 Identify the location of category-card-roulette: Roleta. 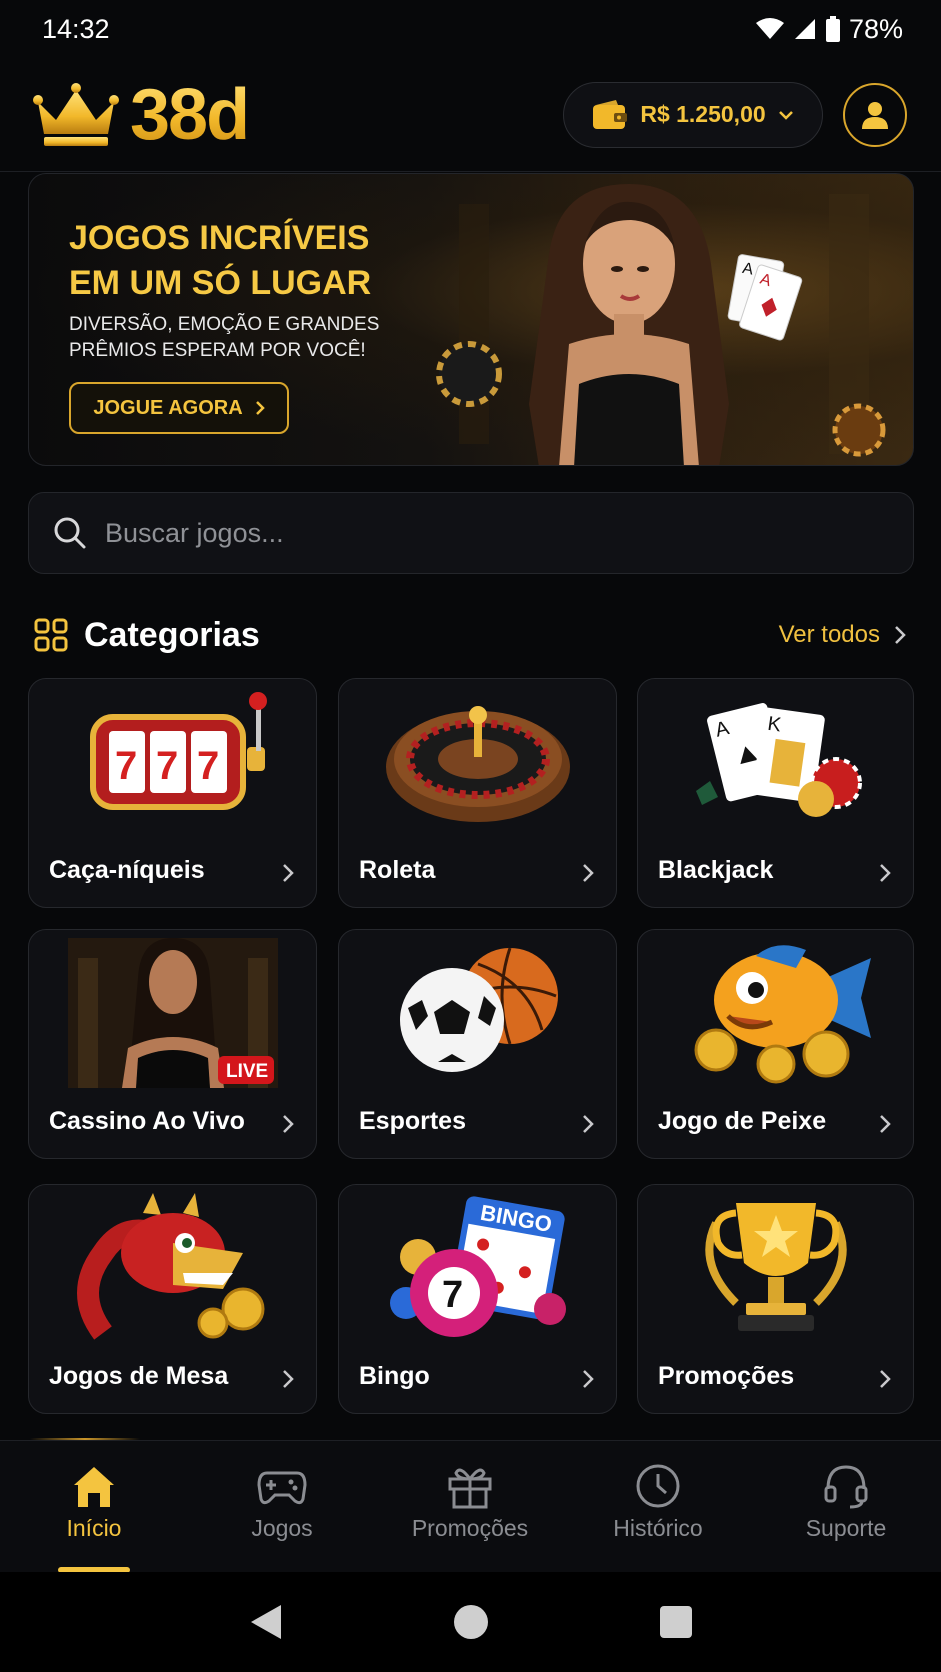
(477, 793).